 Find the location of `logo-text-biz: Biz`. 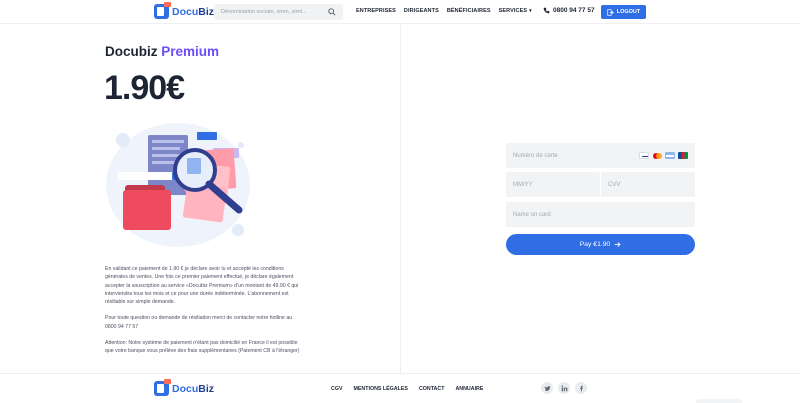

logo-text-biz: Biz is located at coordinates (206, 11).